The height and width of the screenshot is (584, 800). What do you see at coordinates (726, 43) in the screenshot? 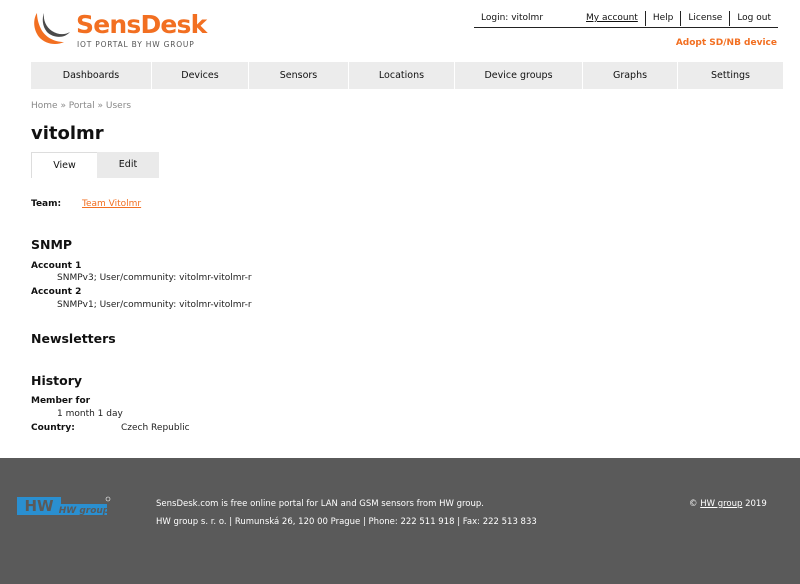
I see `adopt-device-link: Adopt SD/NB device` at bounding box center [726, 43].